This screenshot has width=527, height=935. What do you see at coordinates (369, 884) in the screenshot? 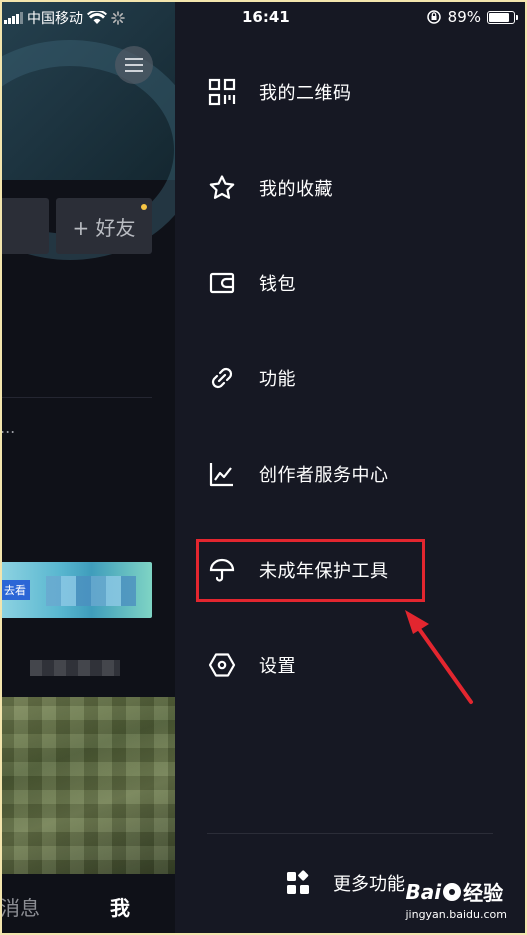
I see `more-features-label: 更多功能` at bounding box center [369, 884].